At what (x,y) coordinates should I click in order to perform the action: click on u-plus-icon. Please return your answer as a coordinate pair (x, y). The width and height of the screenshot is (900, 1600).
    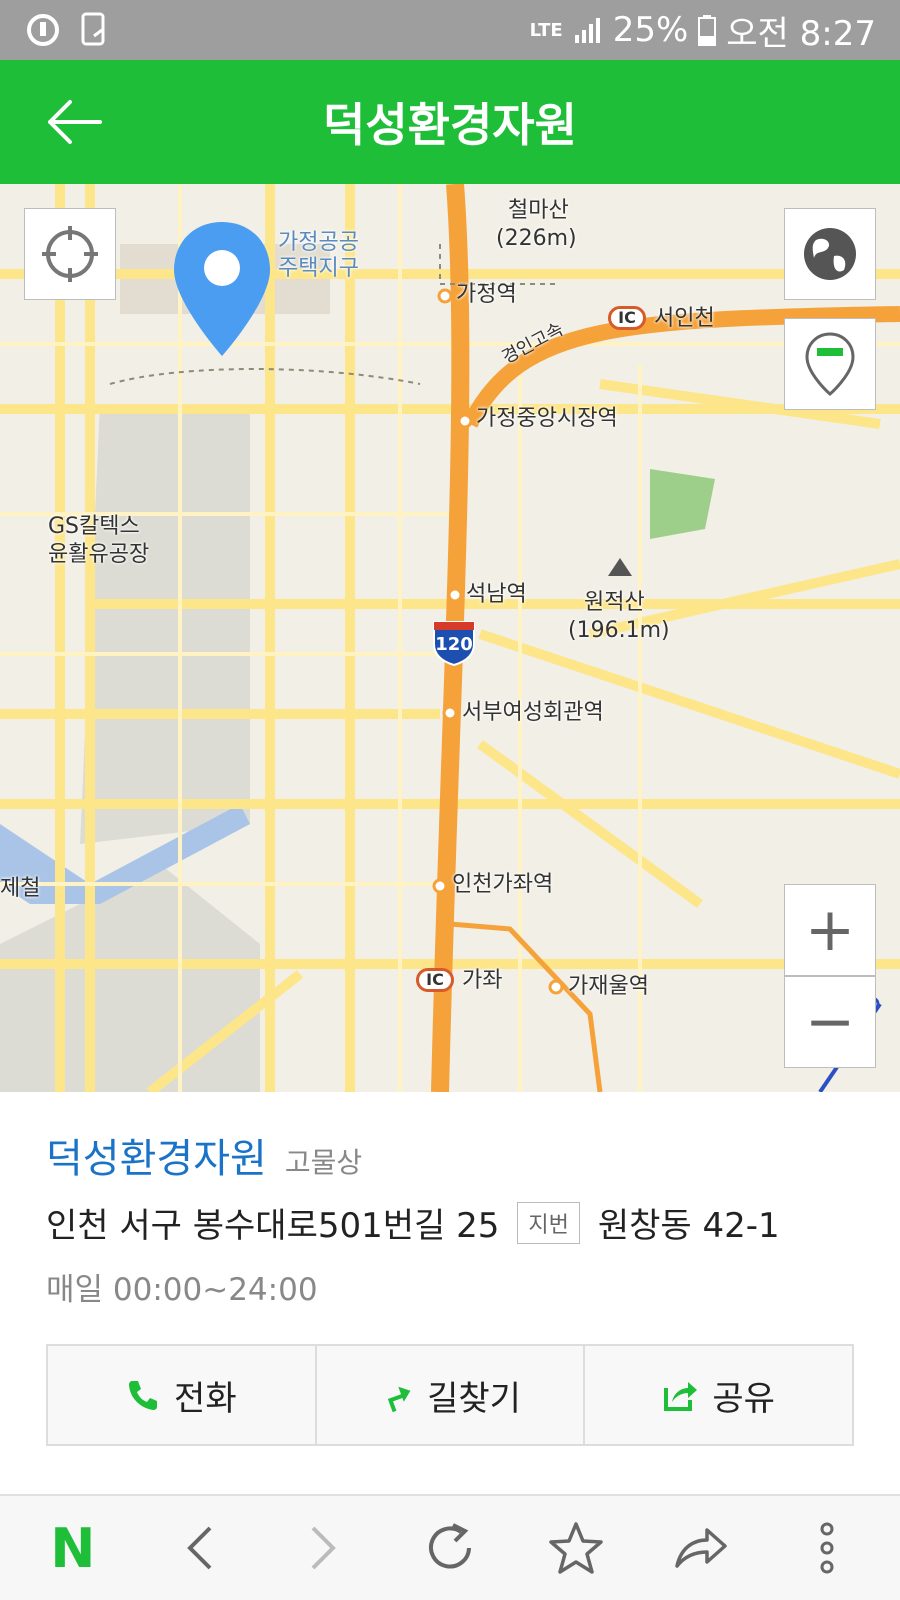
    Looking at the image, I should click on (43, 30).